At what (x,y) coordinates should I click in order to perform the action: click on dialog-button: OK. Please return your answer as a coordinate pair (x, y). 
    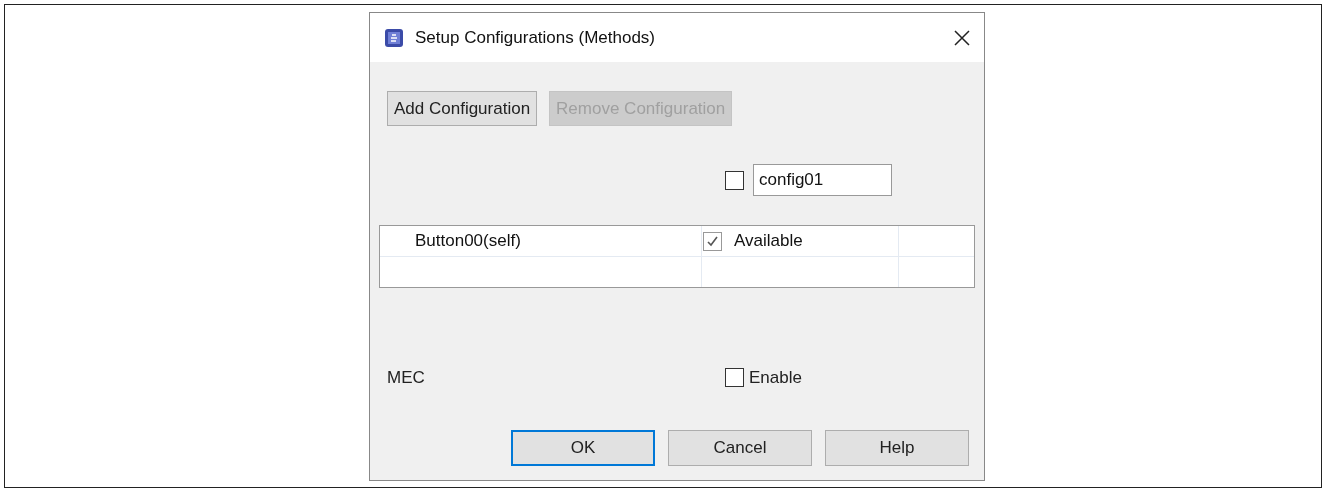
    Looking at the image, I should click on (583, 447).